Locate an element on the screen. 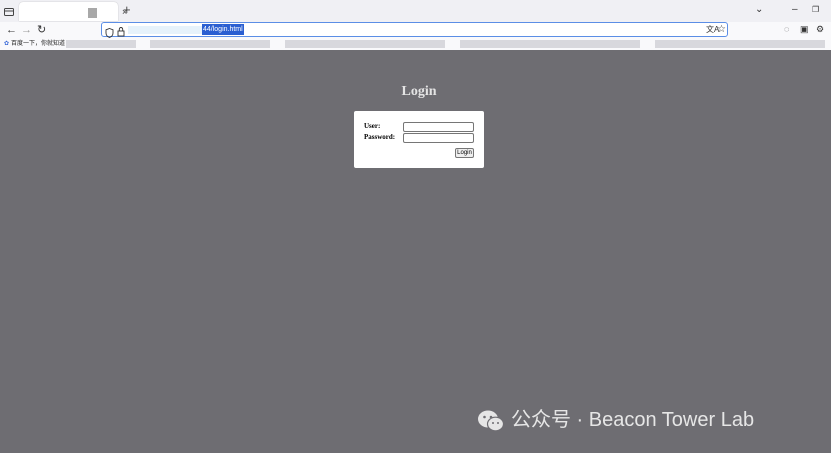 This screenshot has height=453, width=831. bookmark-star-icon: ☆ is located at coordinates (721, 29).